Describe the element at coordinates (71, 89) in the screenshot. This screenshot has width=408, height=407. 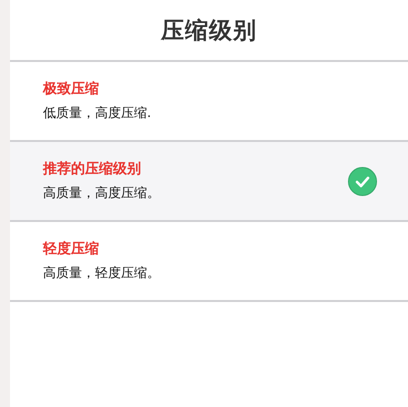
I see `option-title: 极致压缩` at that location.